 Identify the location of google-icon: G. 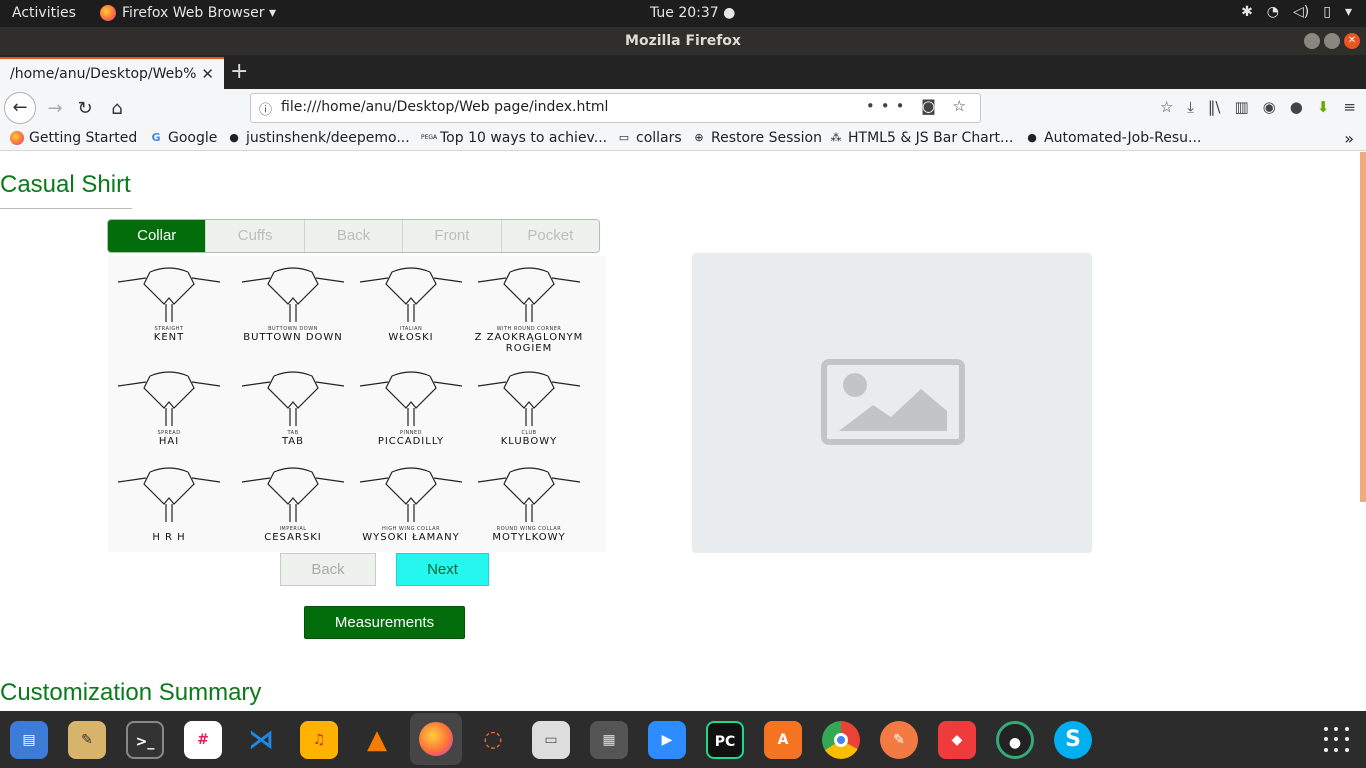
(156, 137).